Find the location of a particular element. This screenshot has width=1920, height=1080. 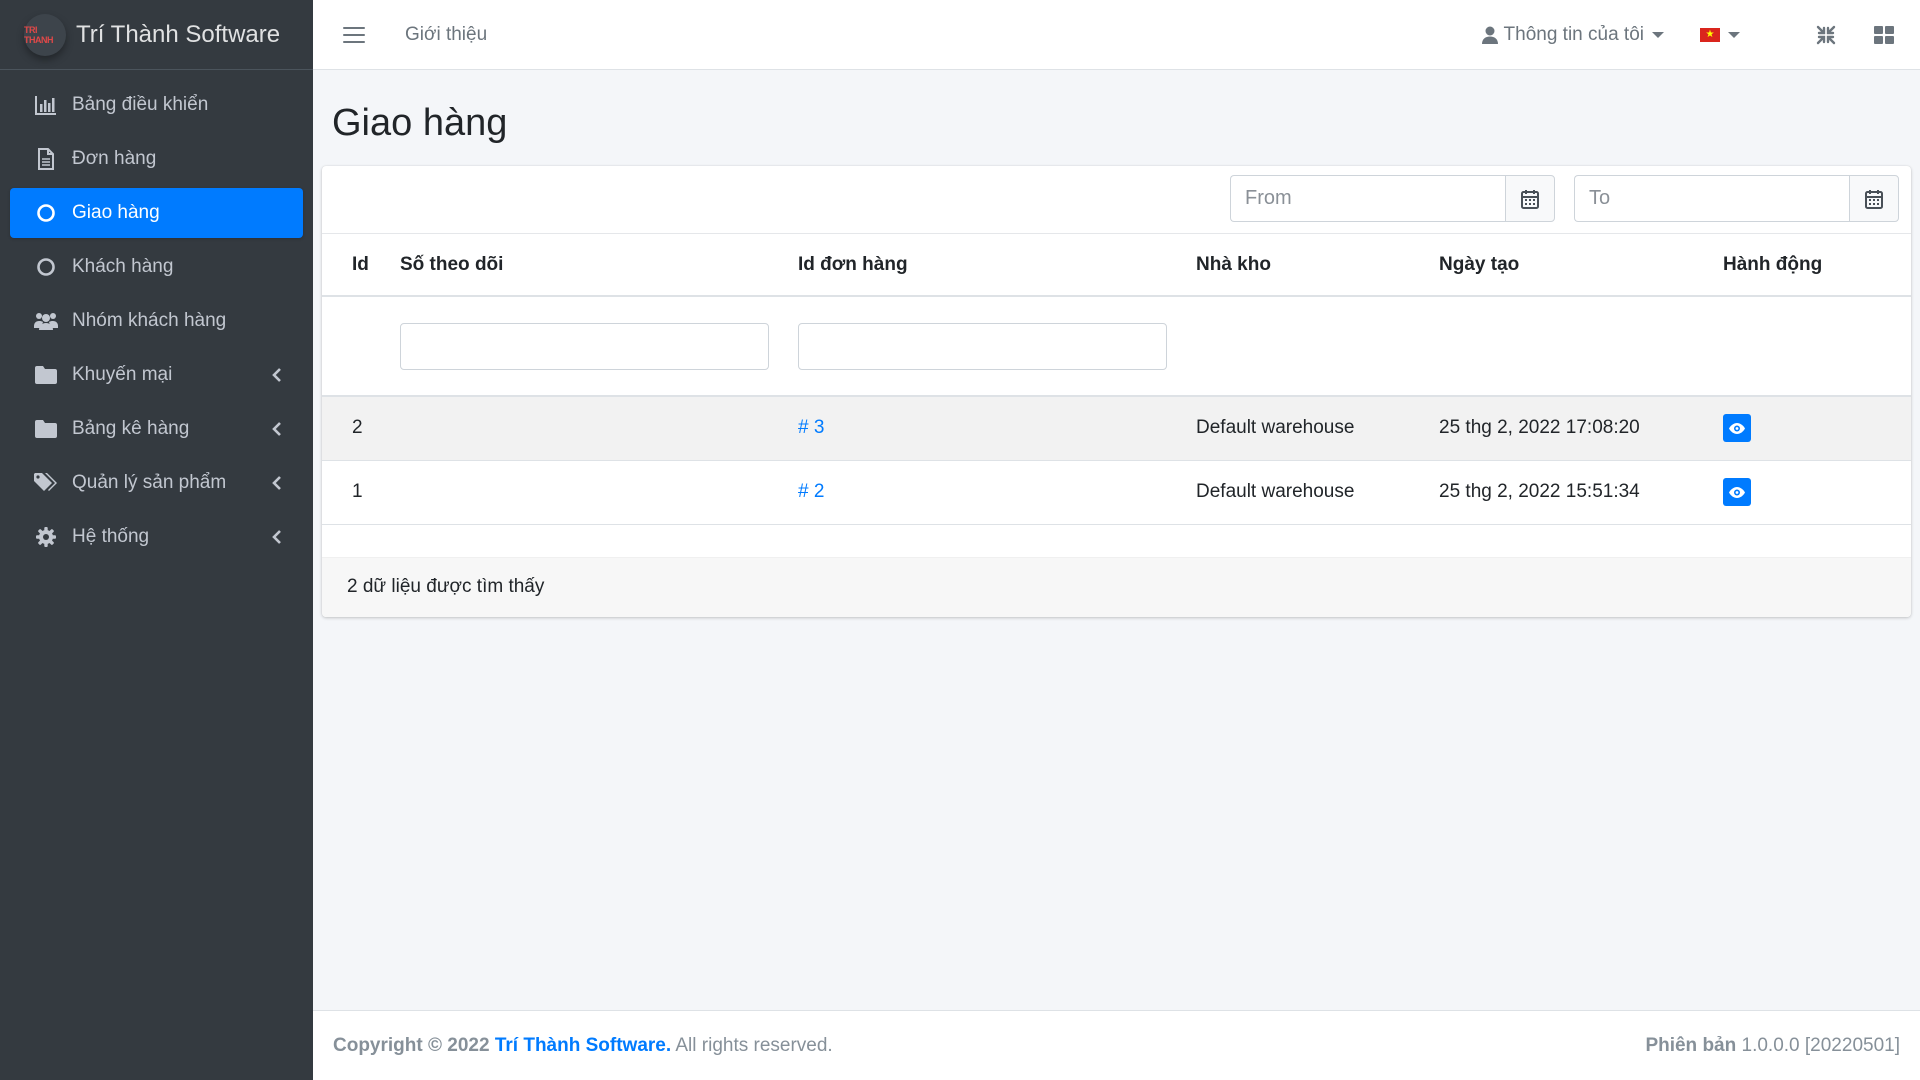

version-value: 1.0.0.0 [20220501] is located at coordinates (1820, 1045).